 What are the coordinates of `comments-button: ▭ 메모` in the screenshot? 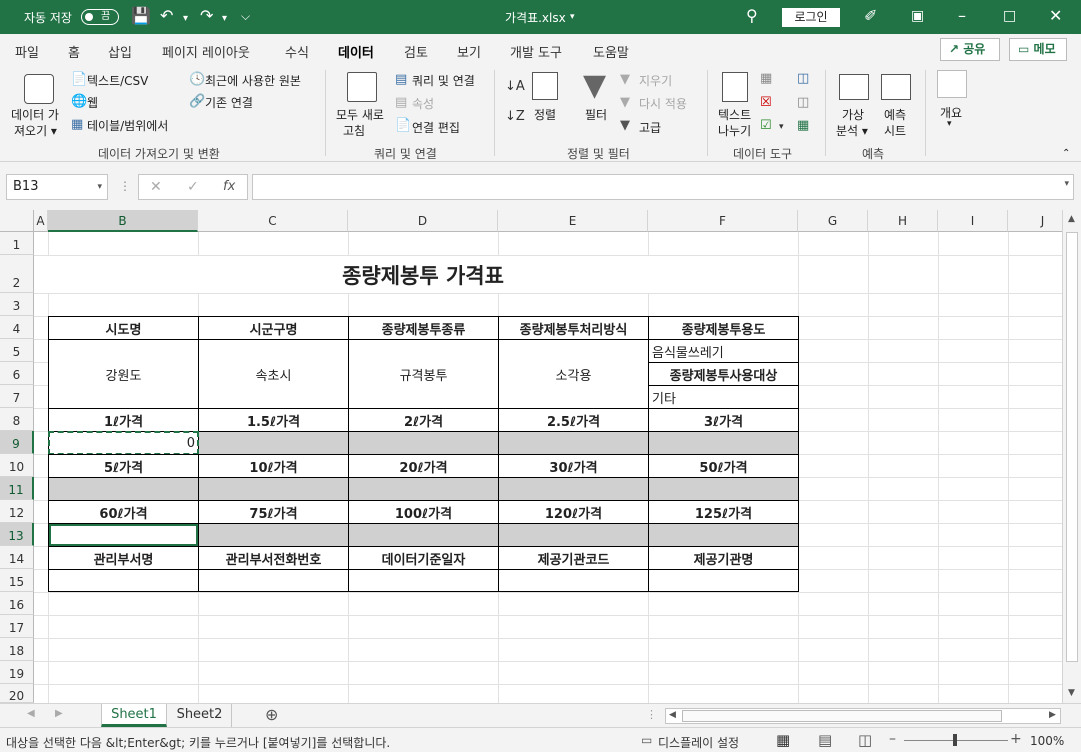 It's located at (1038, 49).